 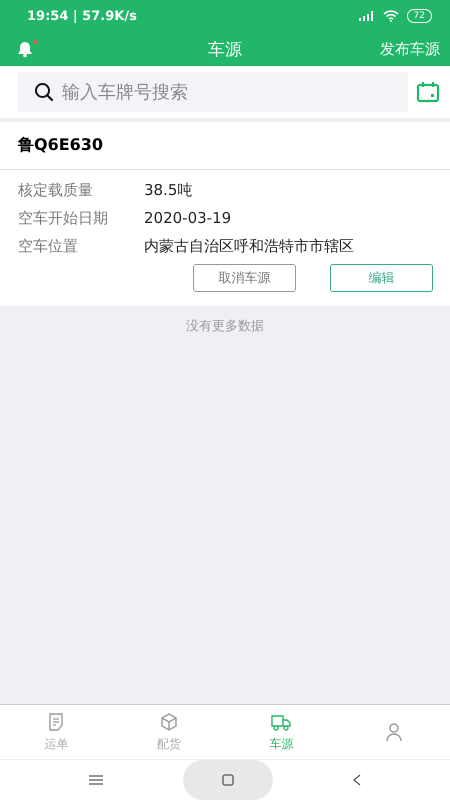 What do you see at coordinates (366, 16) in the screenshot?
I see `signal-icon` at bounding box center [366, 16].